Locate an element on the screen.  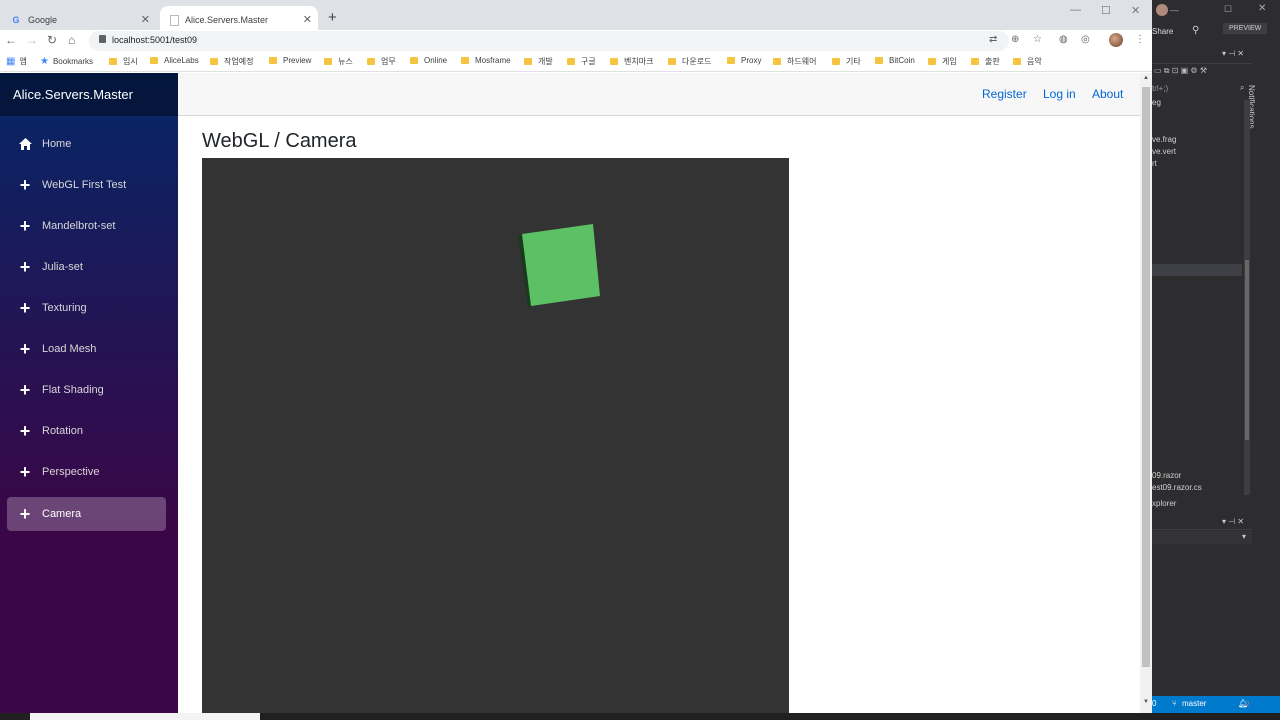
home-icon: ⌂ is located at coordinates (71, 40).